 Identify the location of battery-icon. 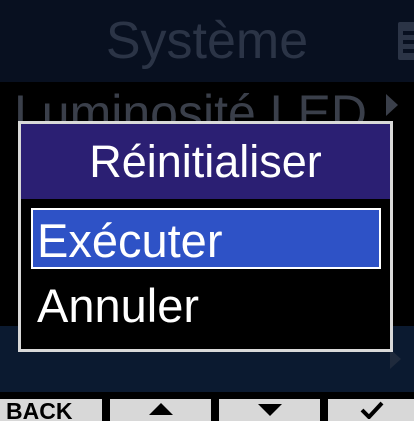
(406, 41).